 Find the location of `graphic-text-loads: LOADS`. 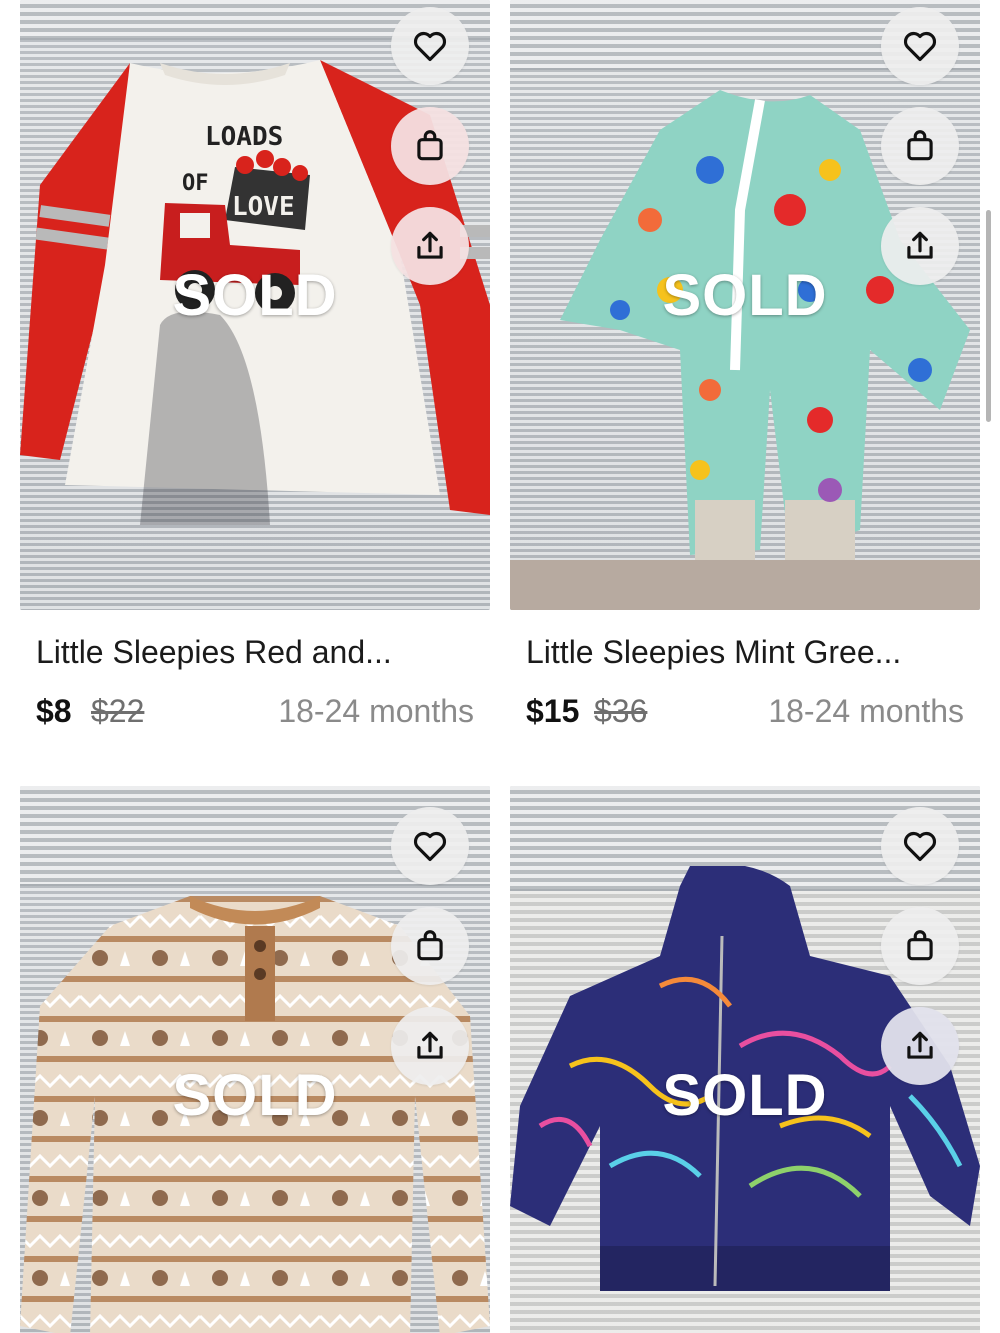

graphic-text-loads: LOADS is located at coordinates (244, 137).